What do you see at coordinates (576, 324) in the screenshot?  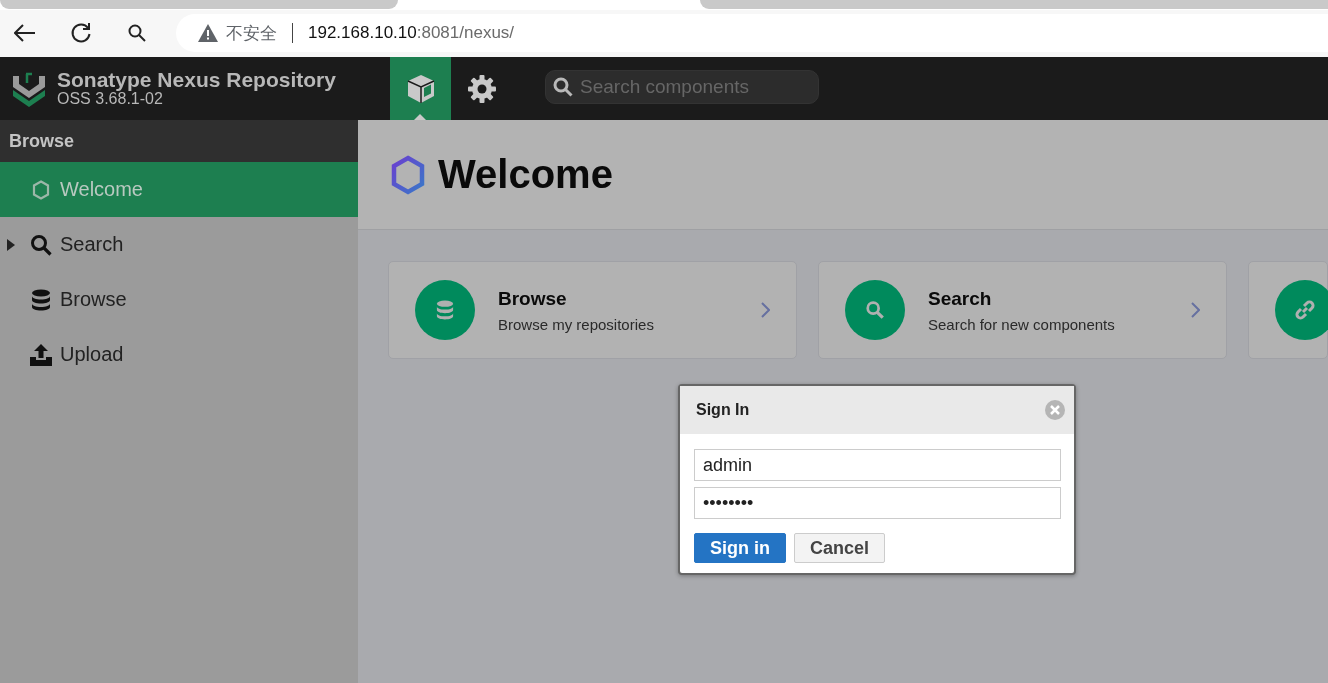 I see `card-description: Browse my repositories` at bounding box center [576, 324].